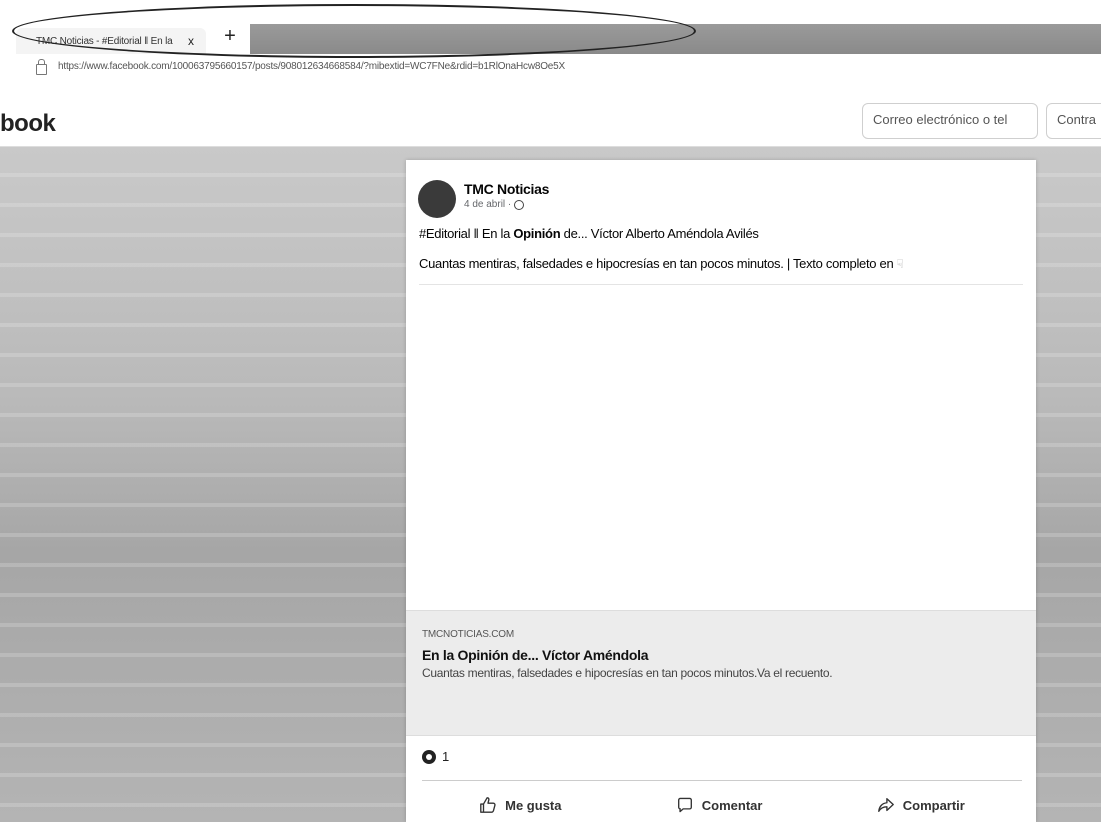  What do you see at coordinates (104, 41) in the screenshot?
I see `tab-title: TMC Noticias - #Editorial ‖ En la` at bounding box center [104, 41].